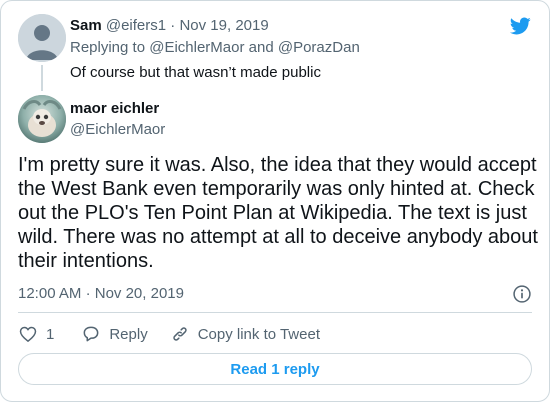 The height and width of the screenshot is (402, 550). I want to click on info-icon, so click(522, 294).